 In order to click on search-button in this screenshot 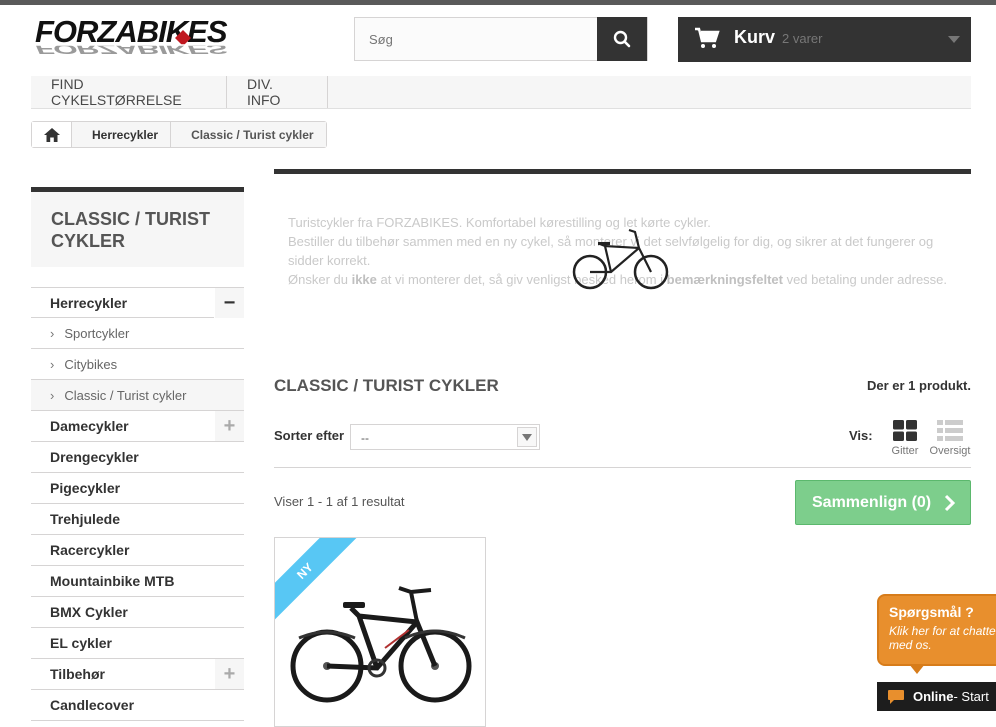, I will do `click(622, 39)`.